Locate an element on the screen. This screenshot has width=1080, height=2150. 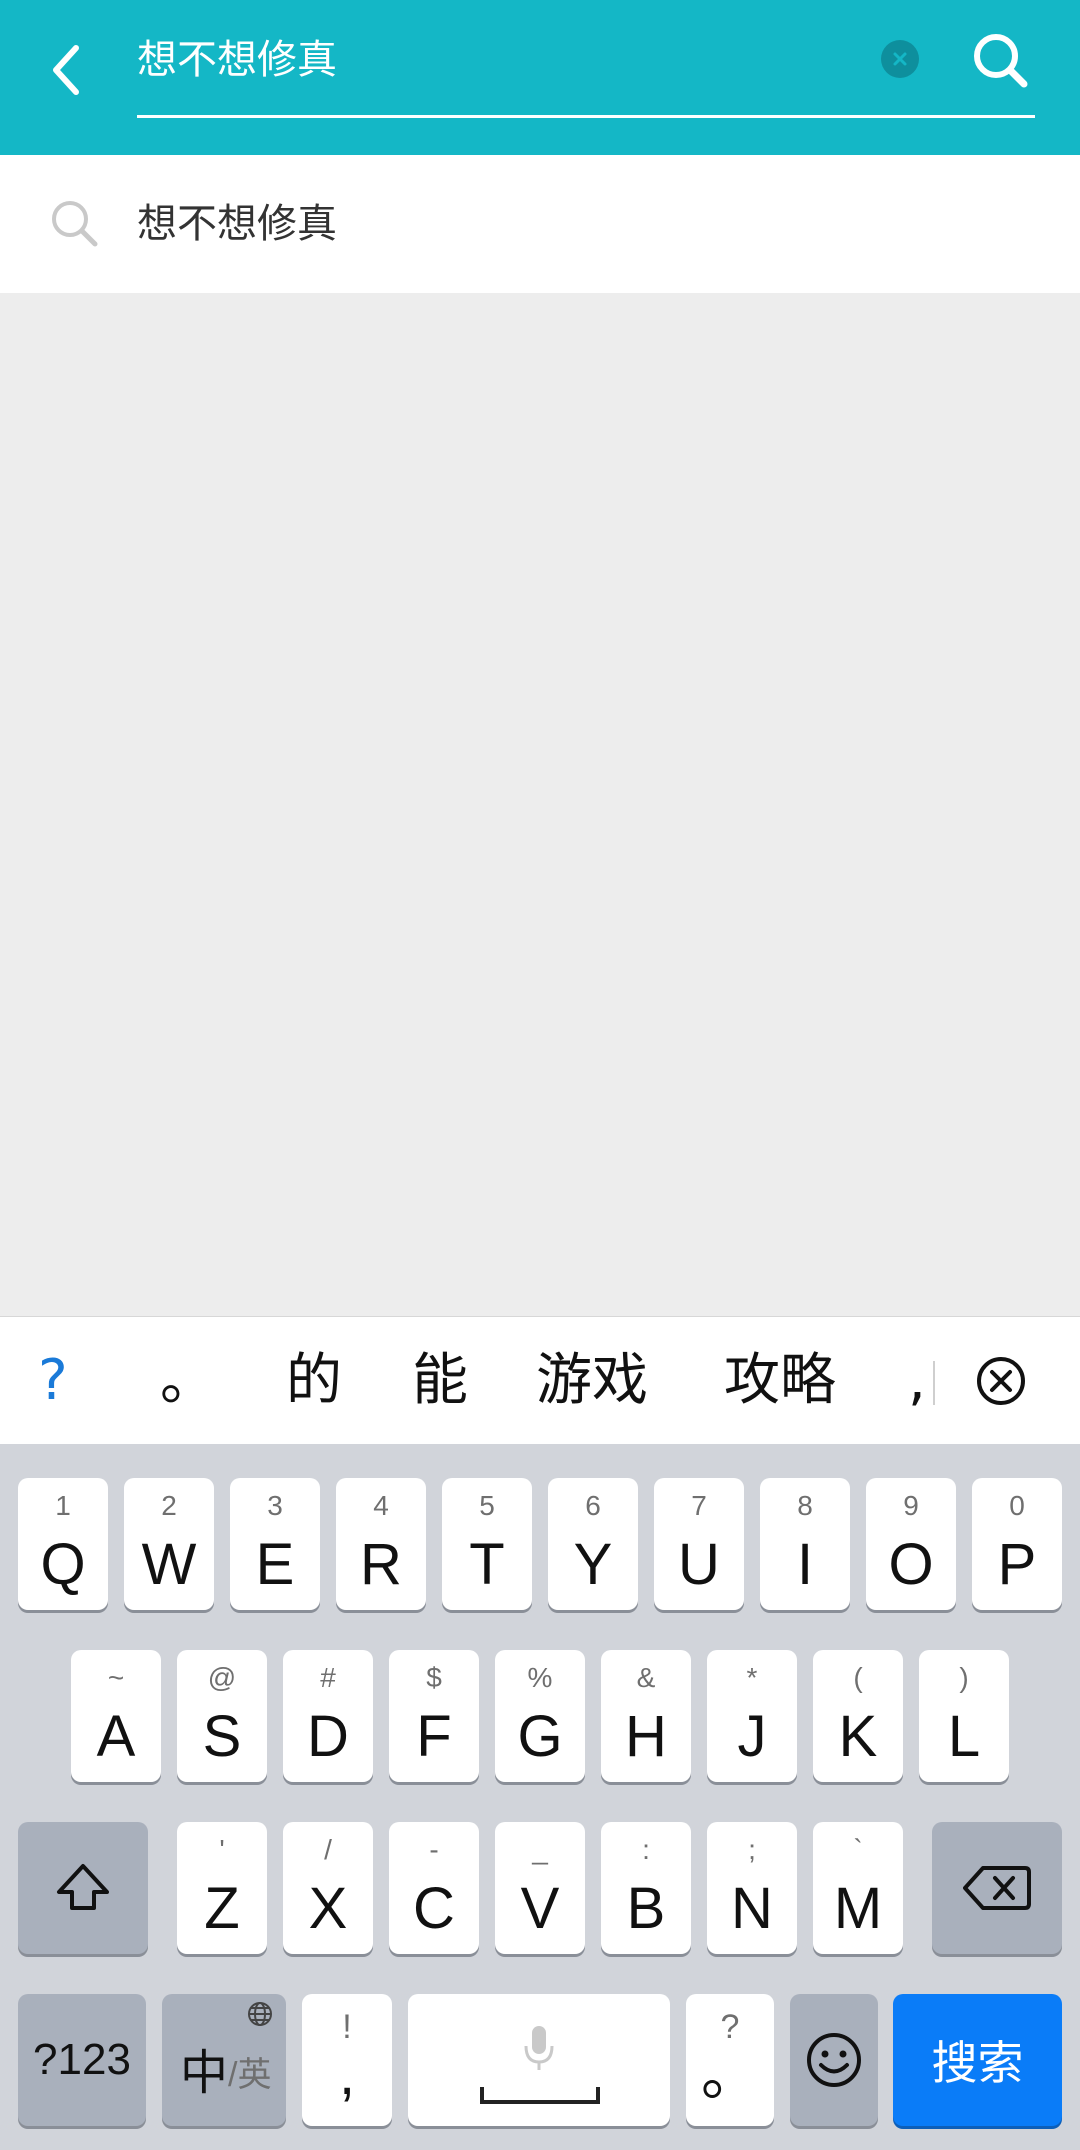
numbers-key-label: ?123 is located at coordinates (82, 2059).